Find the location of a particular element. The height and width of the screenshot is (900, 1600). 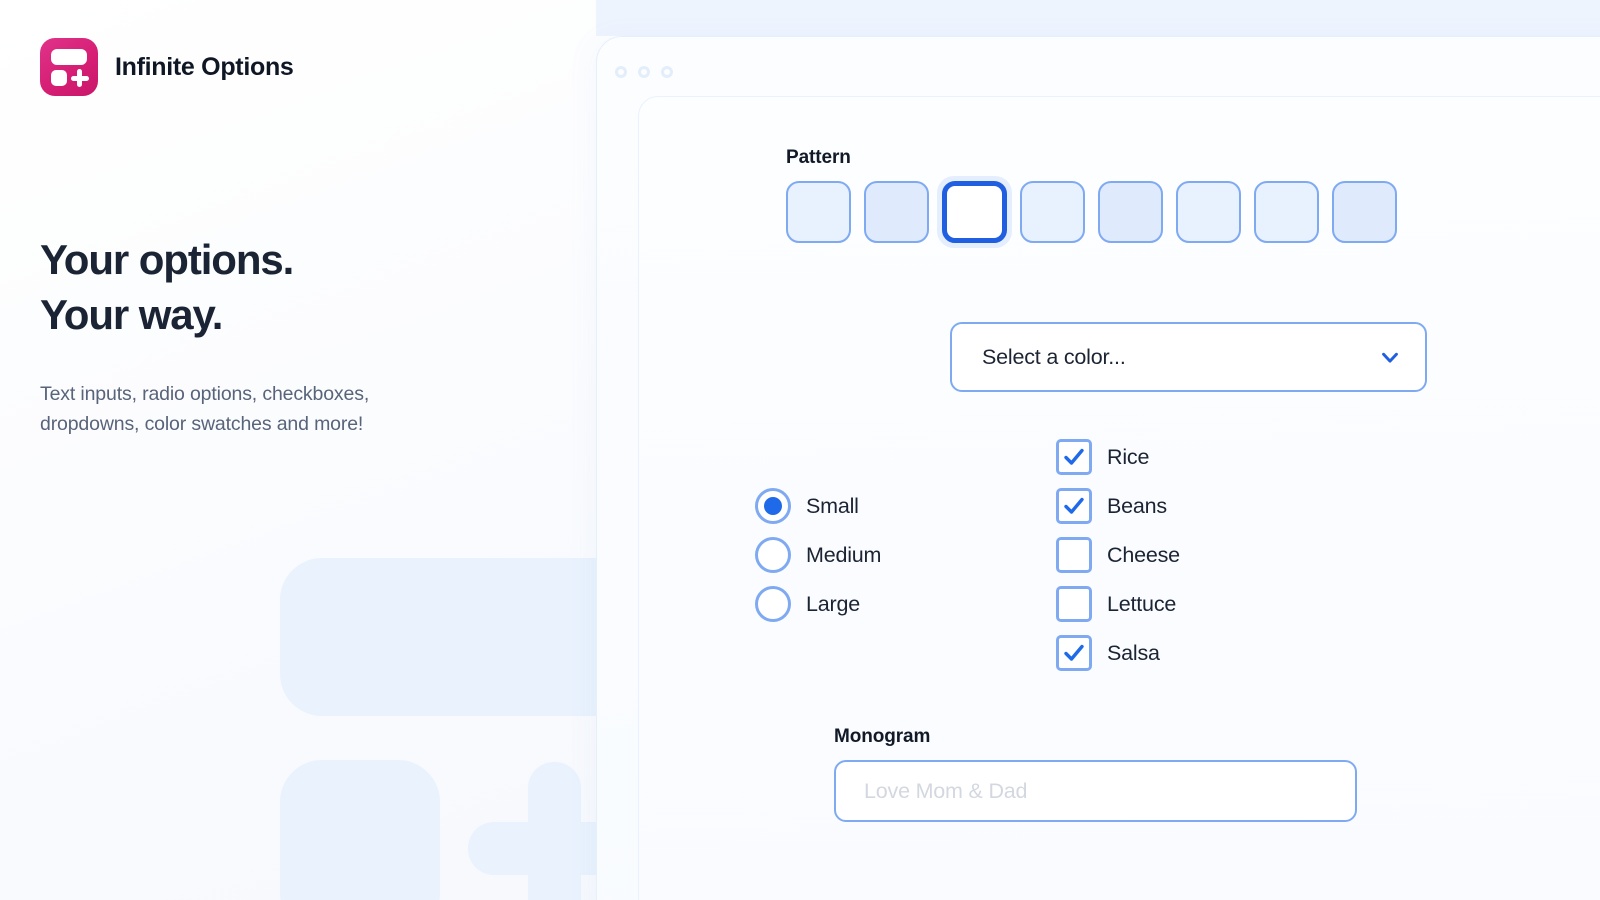

infinite-options-logo-icon is located at coordinates (69, 67).